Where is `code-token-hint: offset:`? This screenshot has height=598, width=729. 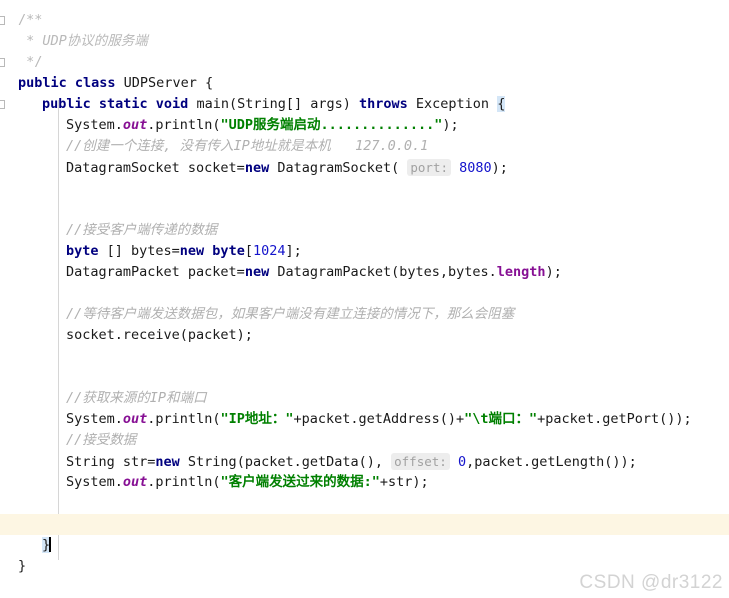 code-token-hint: offset: is located at coordinates (420, 461).